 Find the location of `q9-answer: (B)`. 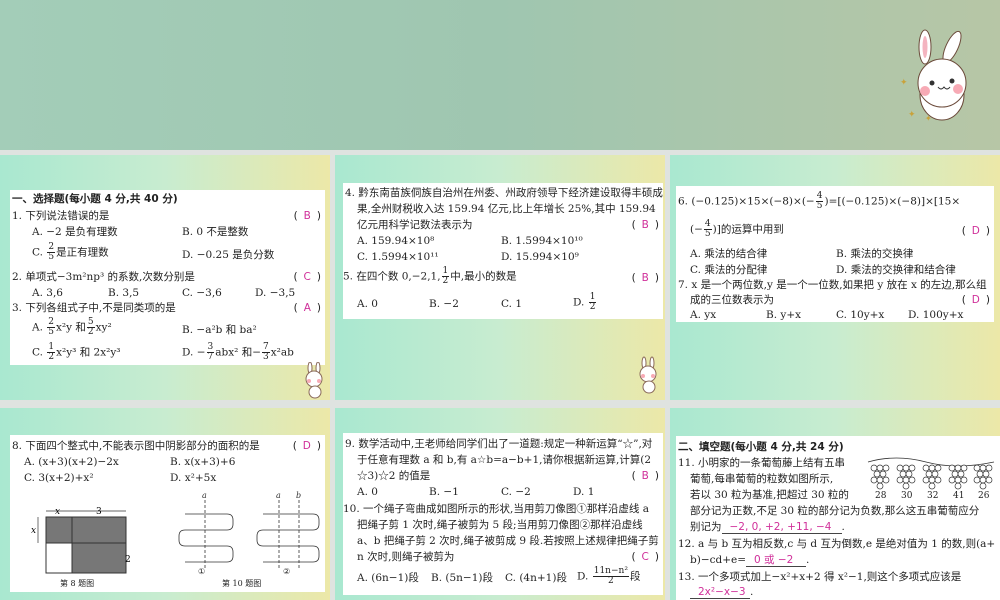

q9-answer: (B) is located at coordinates (645, 476).